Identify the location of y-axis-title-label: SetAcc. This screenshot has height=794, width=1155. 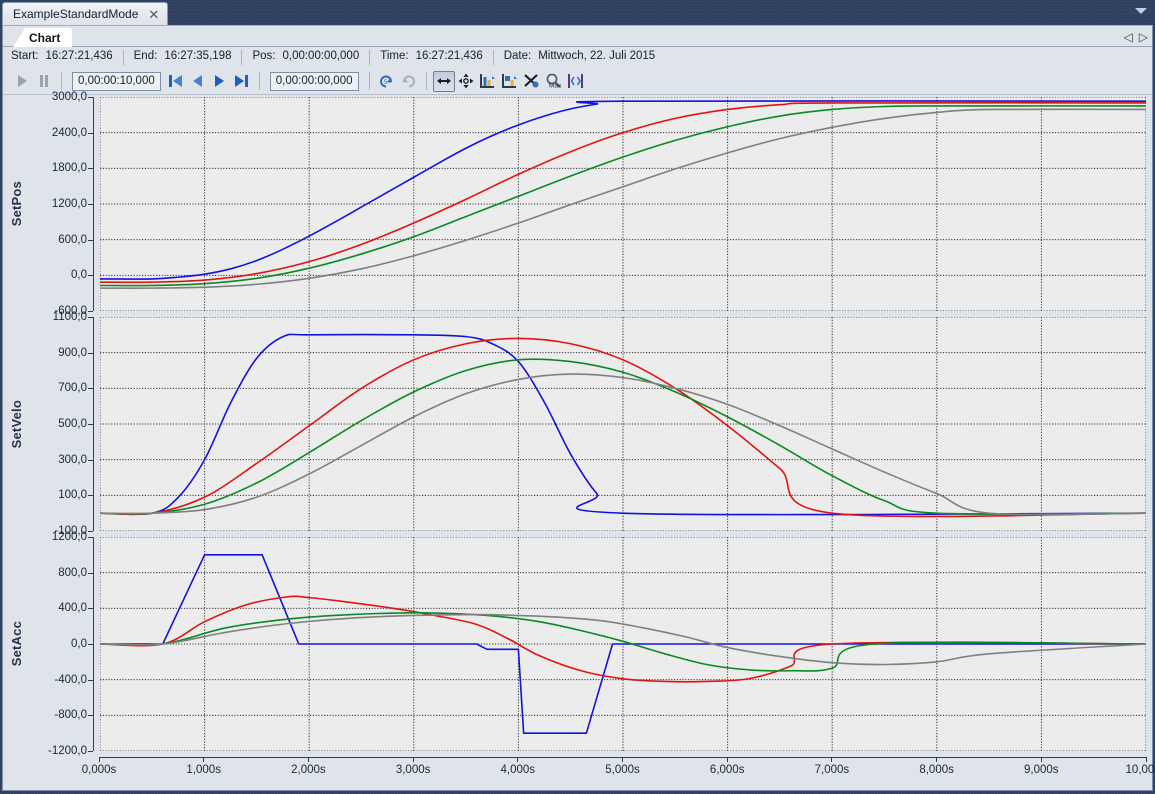
(16, 644).